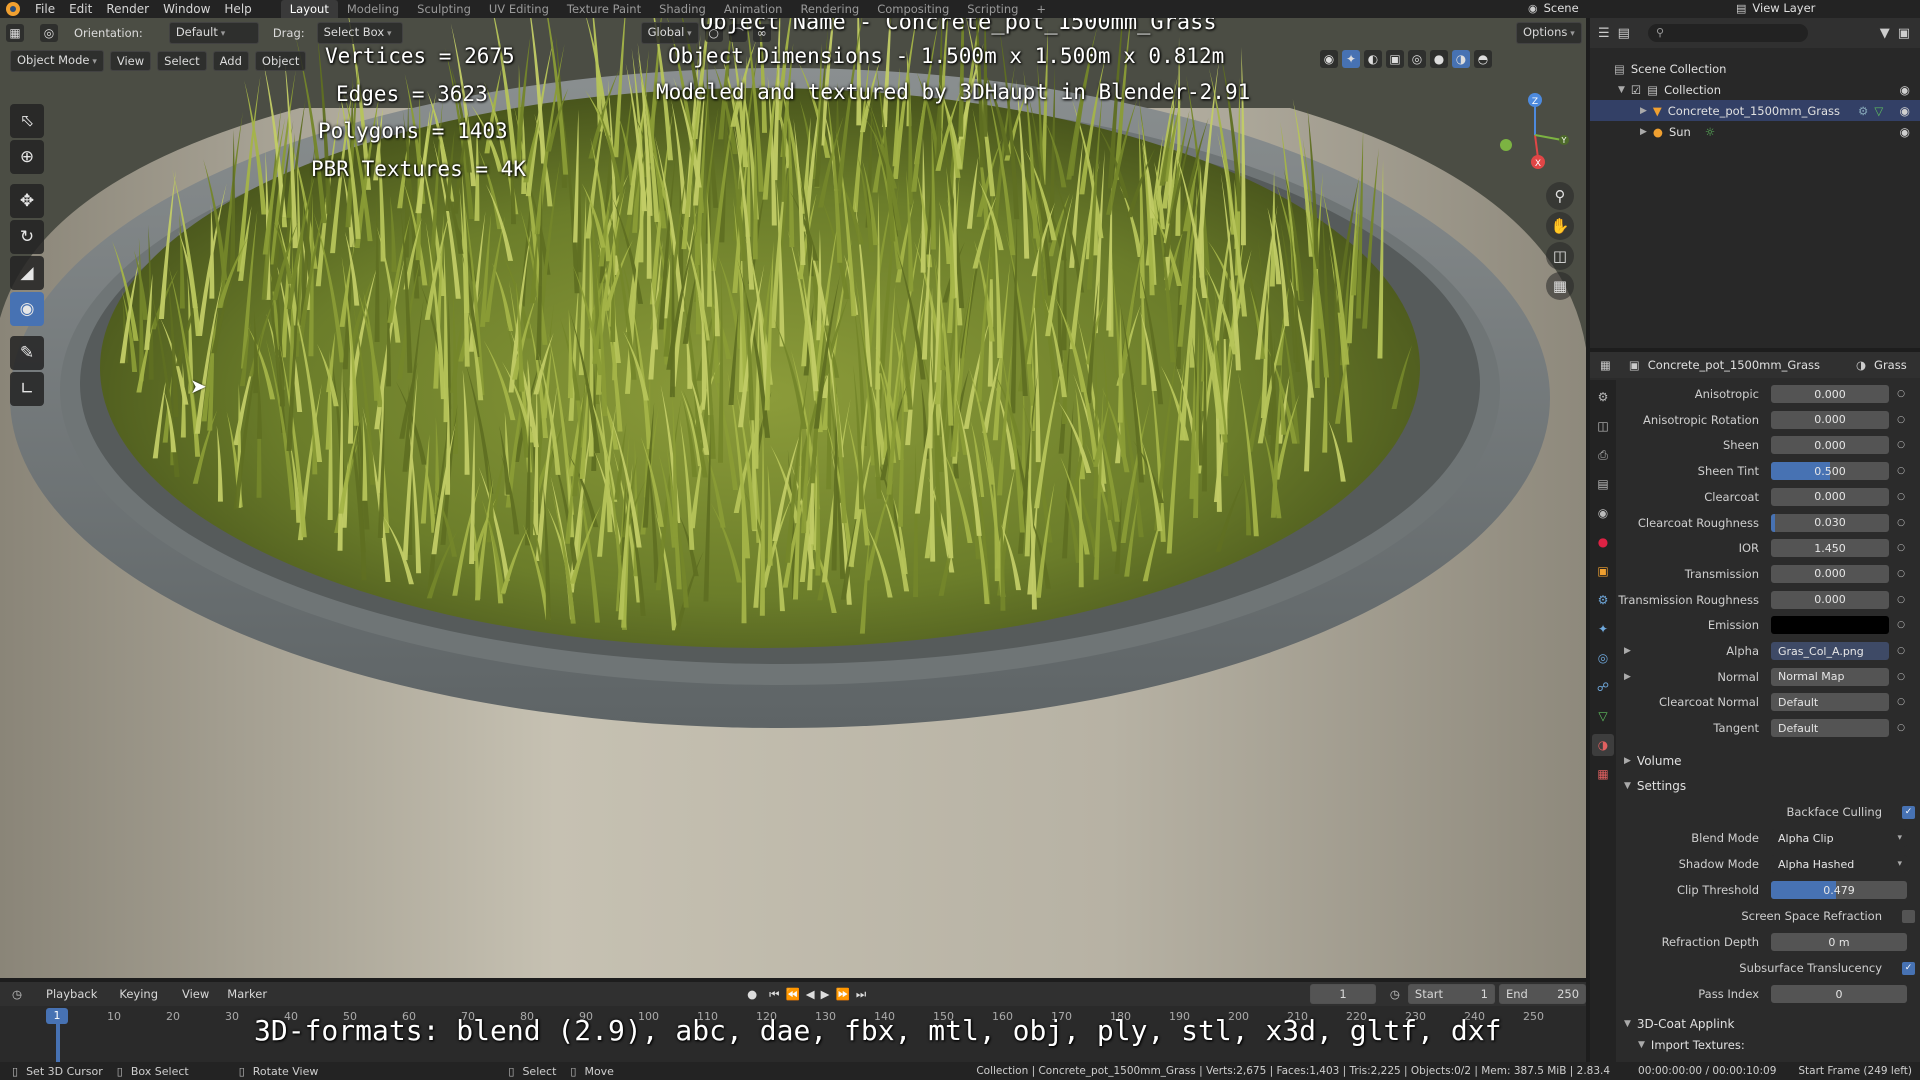 The height and width of the screenshot is (1080, 1920). I want to click on sun-visibility-icon: ◉, so click(1905, 132).